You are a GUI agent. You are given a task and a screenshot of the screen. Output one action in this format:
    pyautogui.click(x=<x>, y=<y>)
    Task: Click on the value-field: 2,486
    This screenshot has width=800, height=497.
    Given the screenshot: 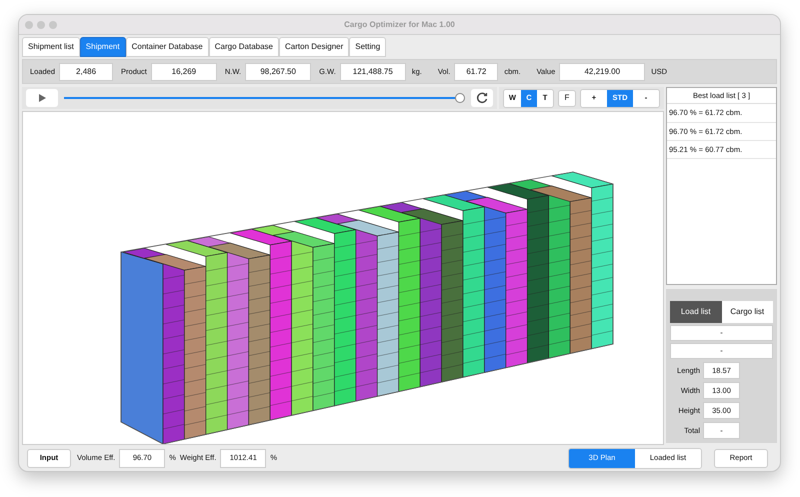 What is the action you would take?
    pyautogui.click(x=86, y=71)
    